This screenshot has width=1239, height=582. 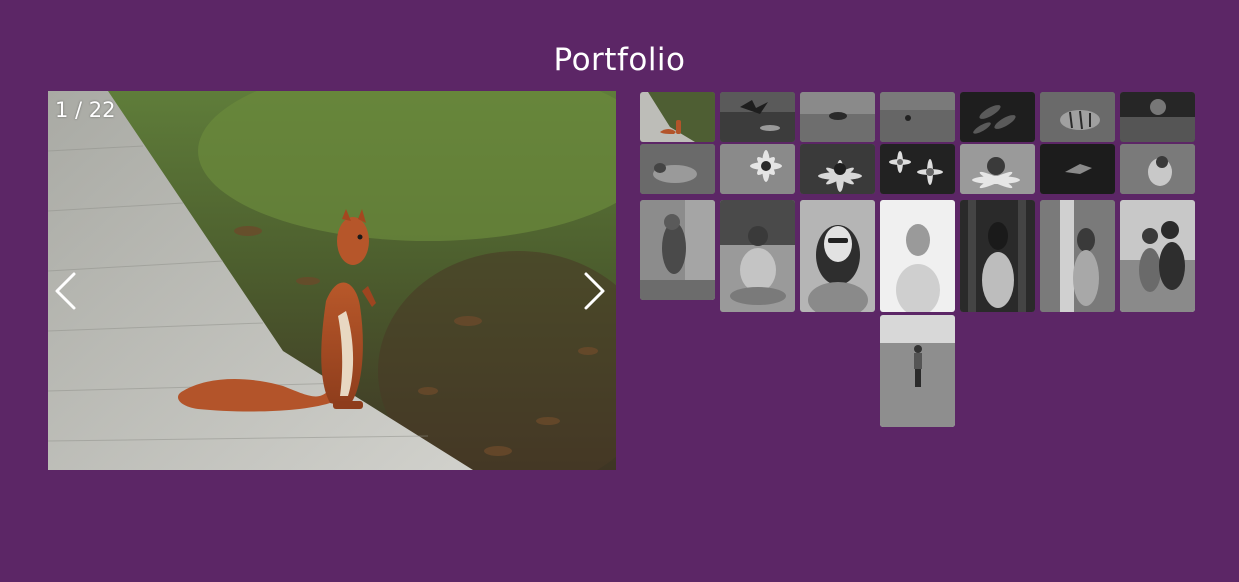 I want to click on slide-counter: 1 / 22, so click(x=85, y=110).